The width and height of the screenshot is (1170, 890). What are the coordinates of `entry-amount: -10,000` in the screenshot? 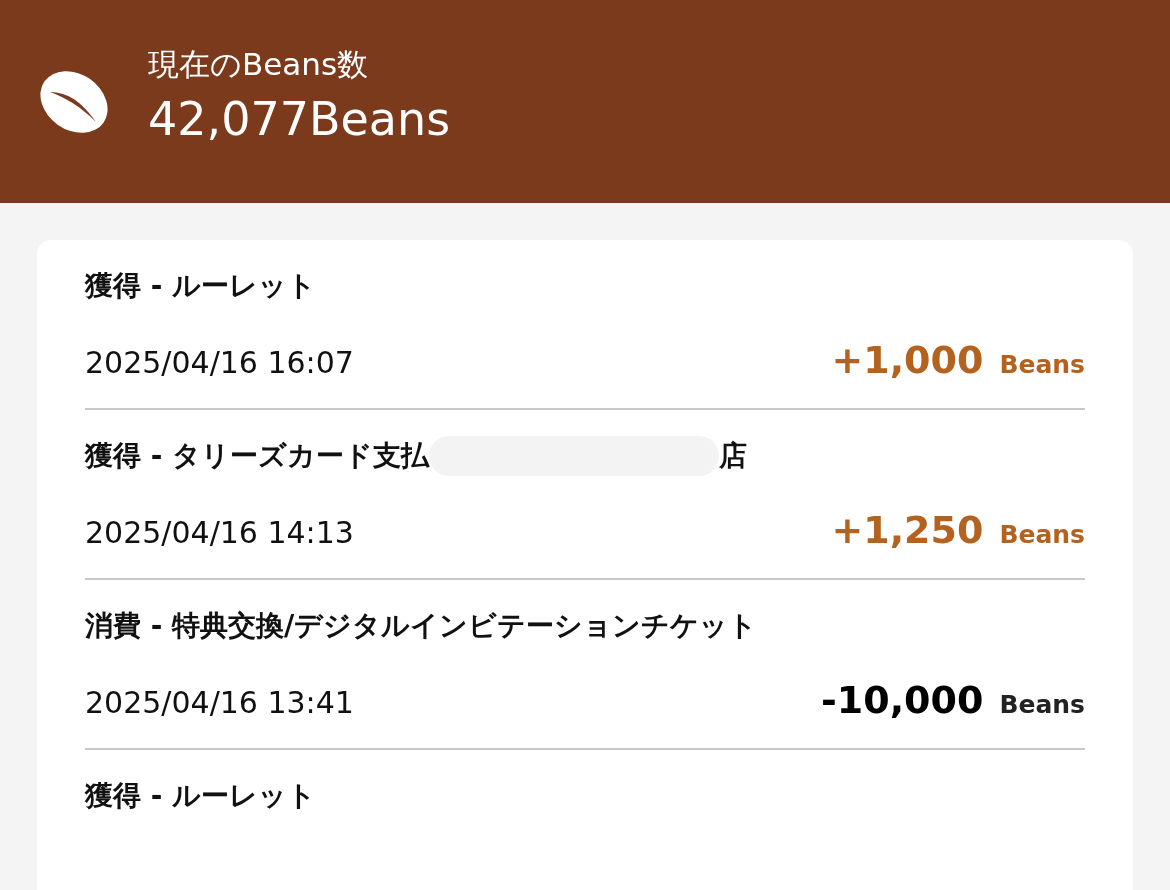 It's located at (902, 700).